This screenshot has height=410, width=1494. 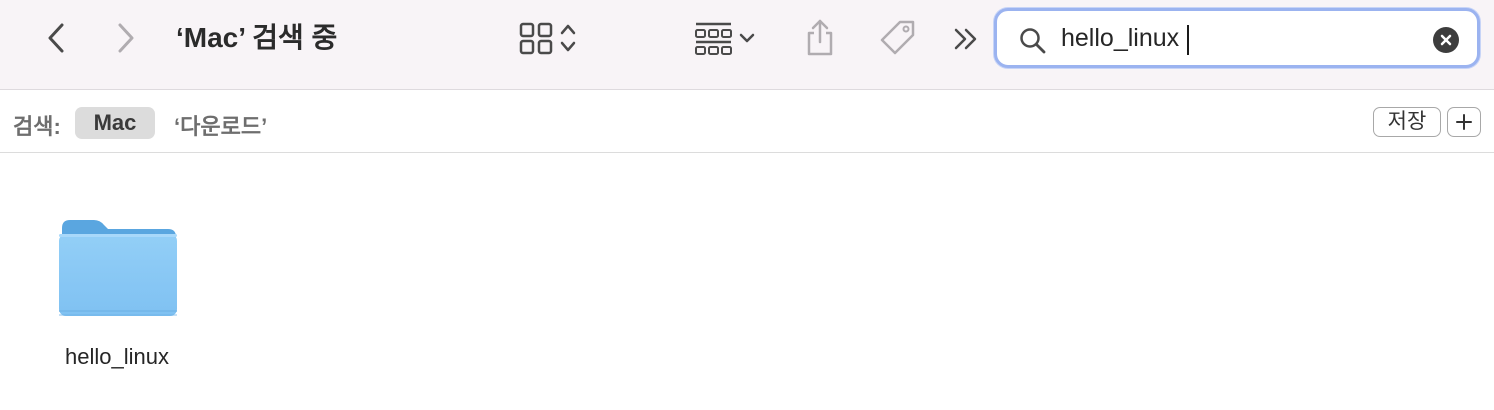 What do you see at coordinates (747, 38) in the screenshot?
I see `chevron-down-icon` at bounding box center [747, 38].